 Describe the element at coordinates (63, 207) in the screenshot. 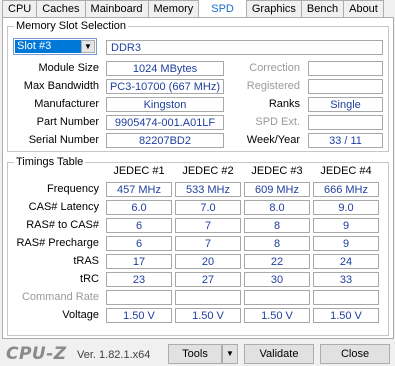

I see `timing-row-label: CAS# Latency` at that location.